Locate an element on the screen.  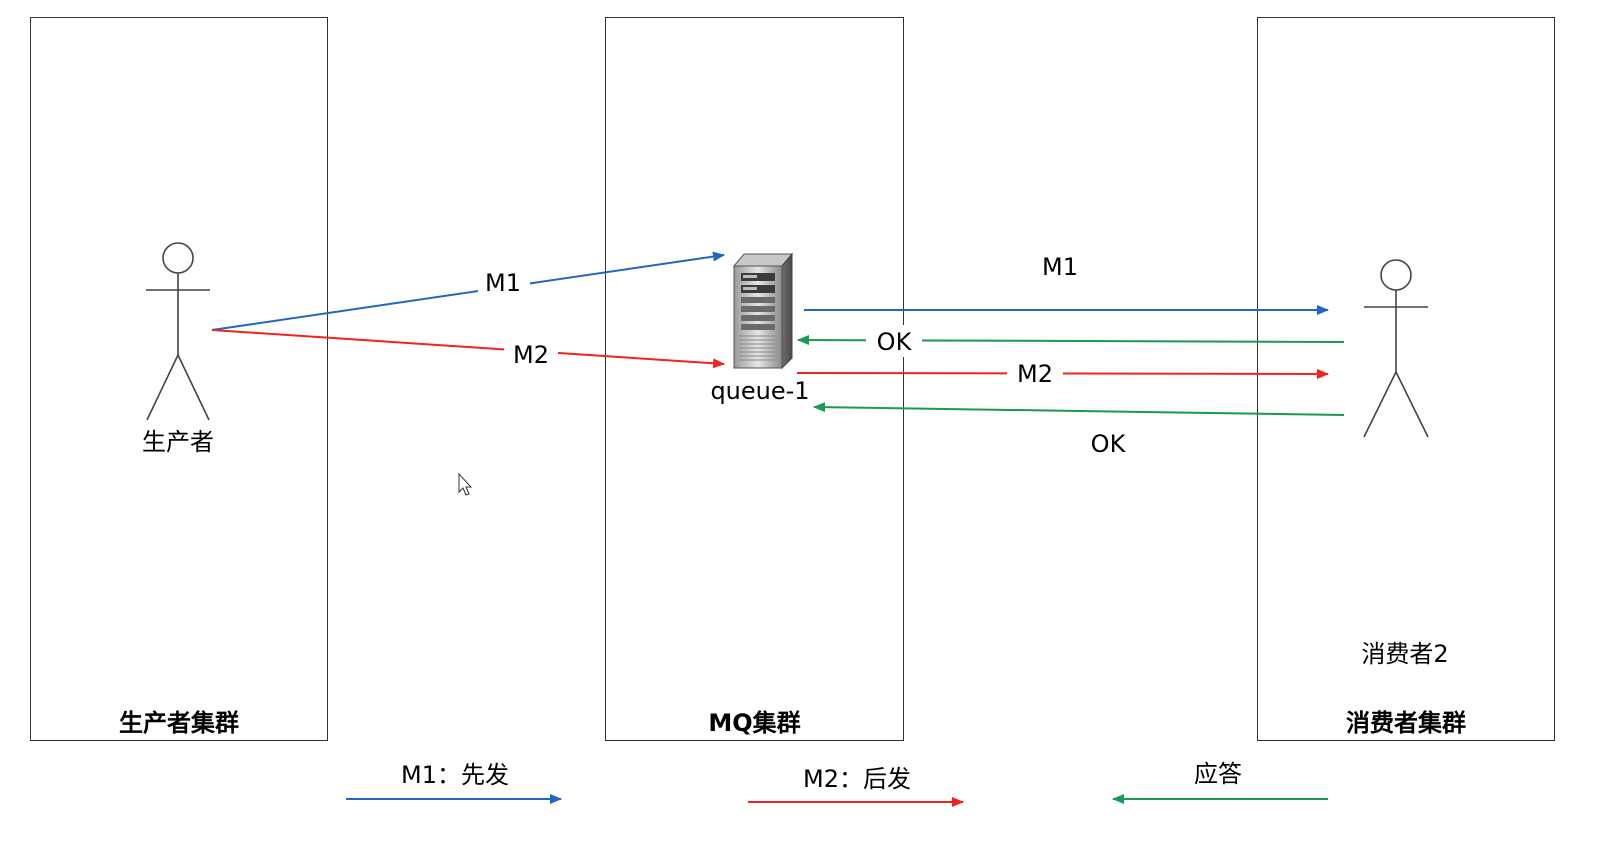
ok-1-label: OK is located at coordinates (895, 342).